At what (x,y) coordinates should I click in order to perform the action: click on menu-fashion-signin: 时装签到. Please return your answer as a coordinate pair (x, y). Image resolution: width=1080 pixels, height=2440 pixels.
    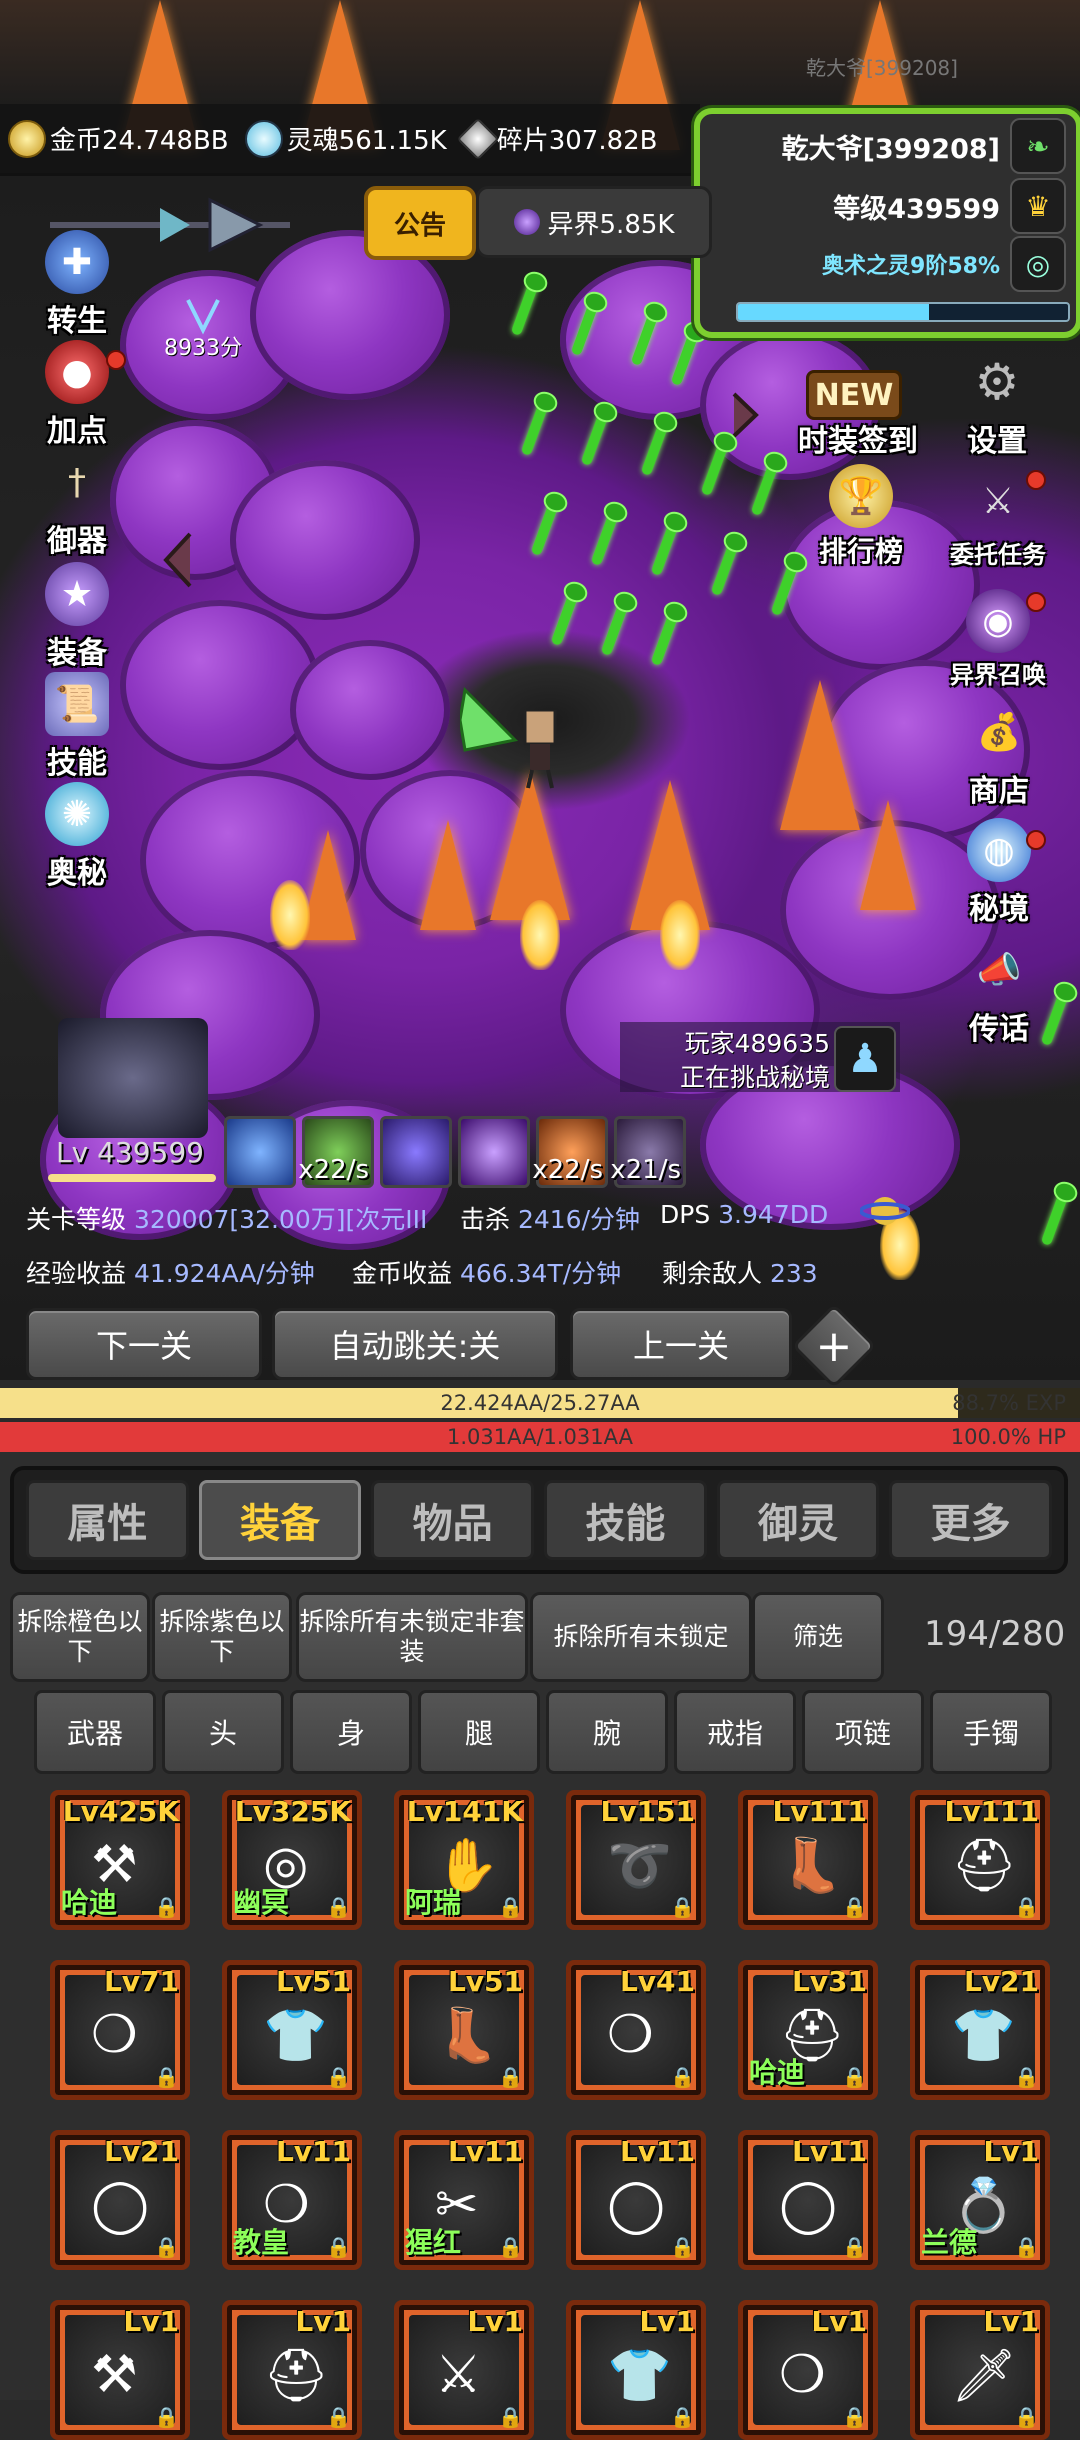
    Looking at the image, I should click on (858, 405).